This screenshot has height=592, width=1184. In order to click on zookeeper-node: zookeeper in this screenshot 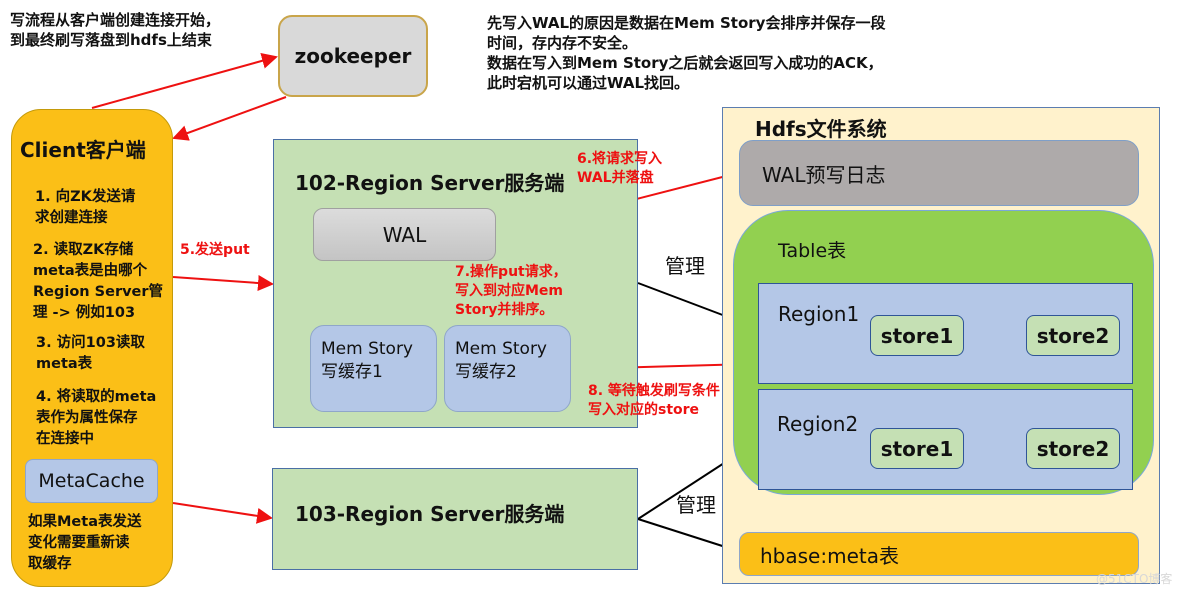, I will do `click(353, 56)`.